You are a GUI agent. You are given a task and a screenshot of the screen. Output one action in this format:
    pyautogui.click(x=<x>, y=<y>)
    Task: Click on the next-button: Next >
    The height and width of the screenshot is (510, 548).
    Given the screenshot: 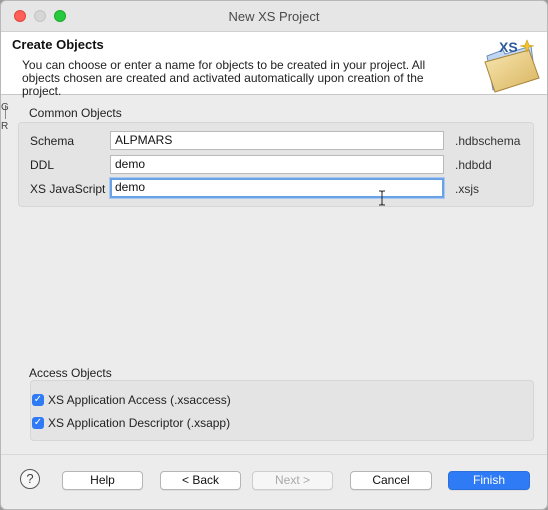 What is the action you would take?
    pyautogui.click(x=292, y=480)
    